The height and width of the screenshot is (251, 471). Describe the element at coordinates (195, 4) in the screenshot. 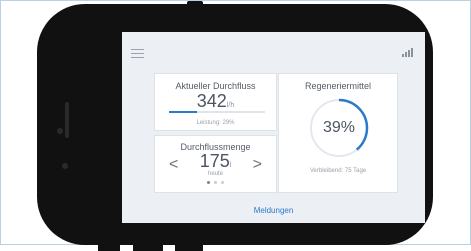

I see `power-button` at that location.